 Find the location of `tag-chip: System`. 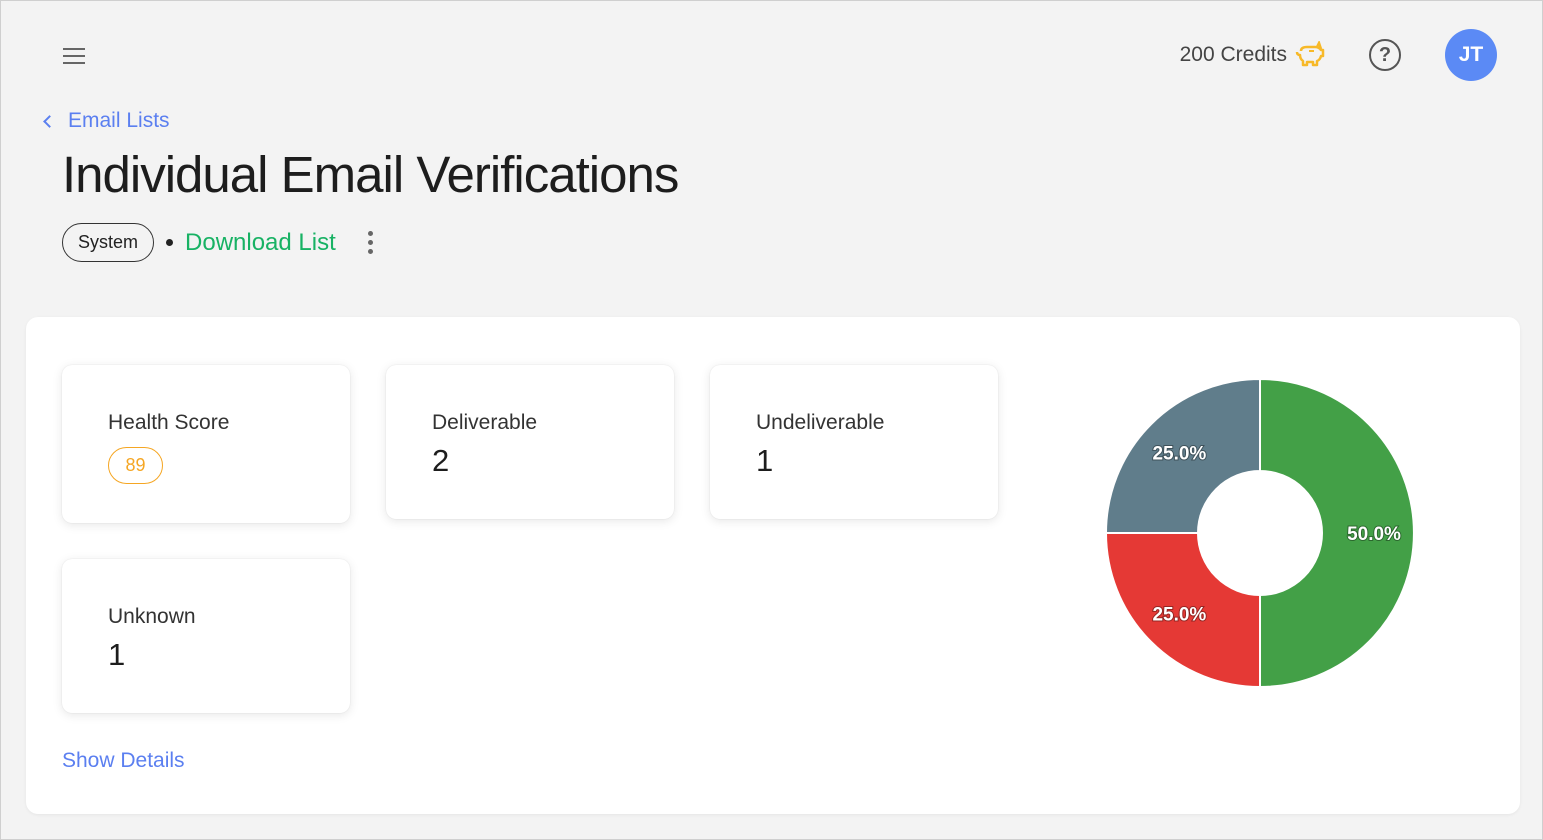

tag-chip: System is located at coordinates (108, 242).